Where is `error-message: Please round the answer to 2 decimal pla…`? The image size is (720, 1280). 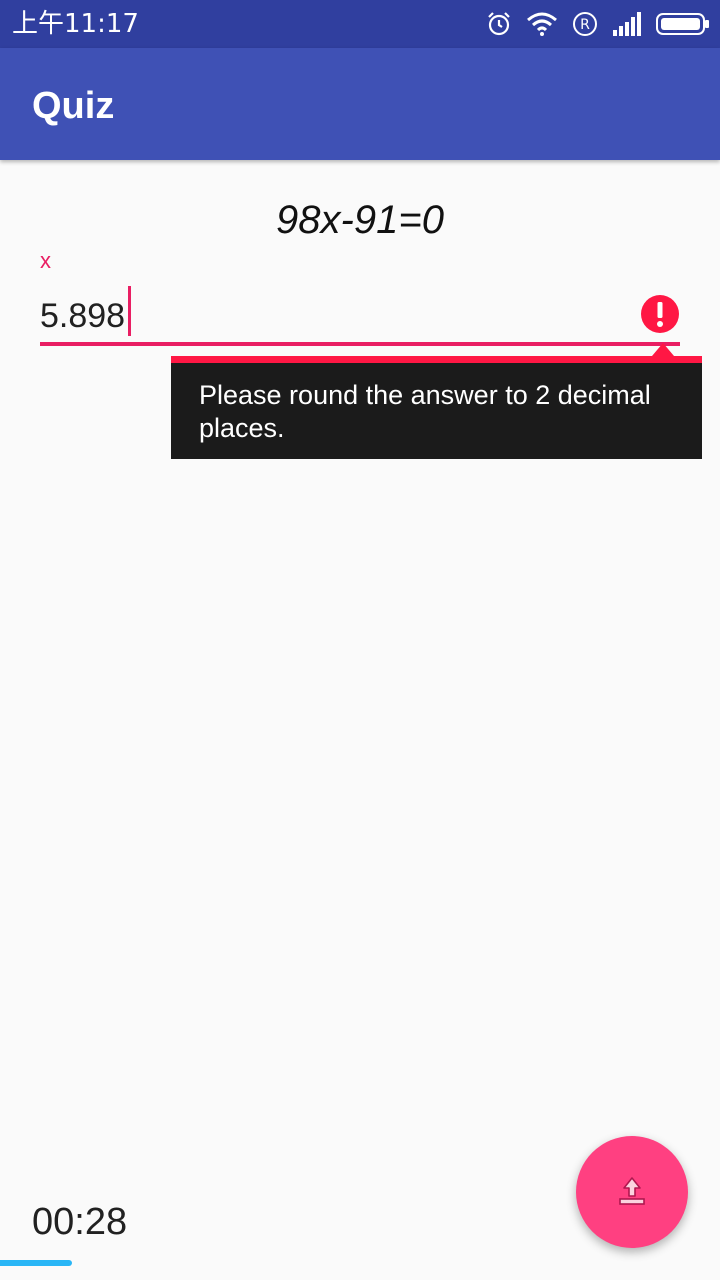
error-message: Please round the answer to 2 decimal pla… is located at coordinates (425, 411).